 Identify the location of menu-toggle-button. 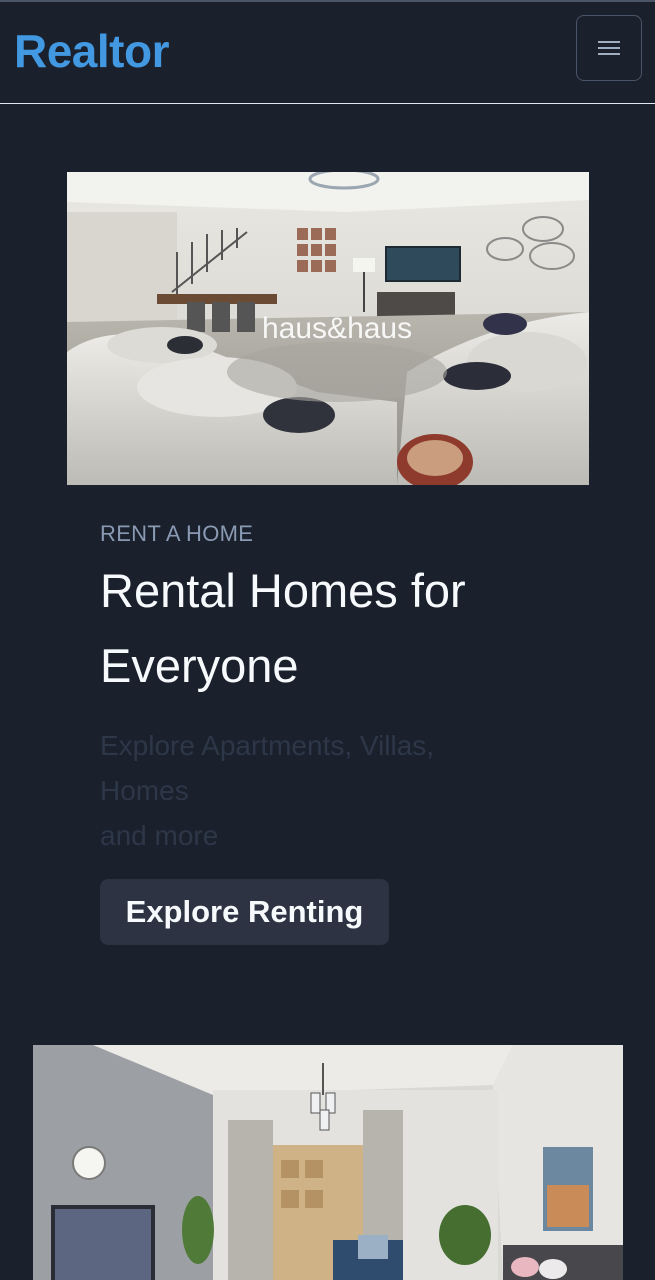
(609, 48).